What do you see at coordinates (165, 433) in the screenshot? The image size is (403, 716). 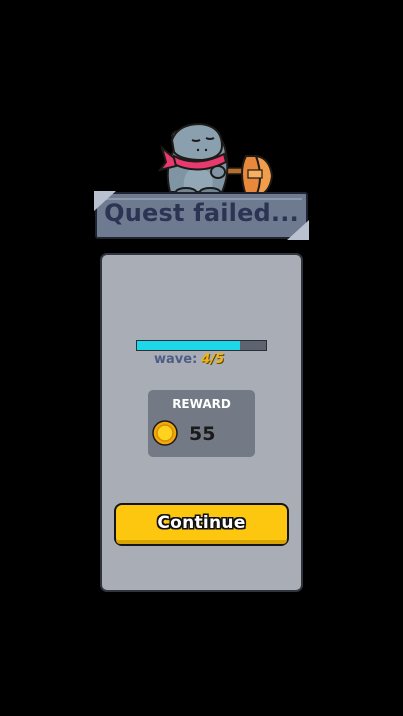 I see `gold-coin-icon` at bounding box center [165, 433].